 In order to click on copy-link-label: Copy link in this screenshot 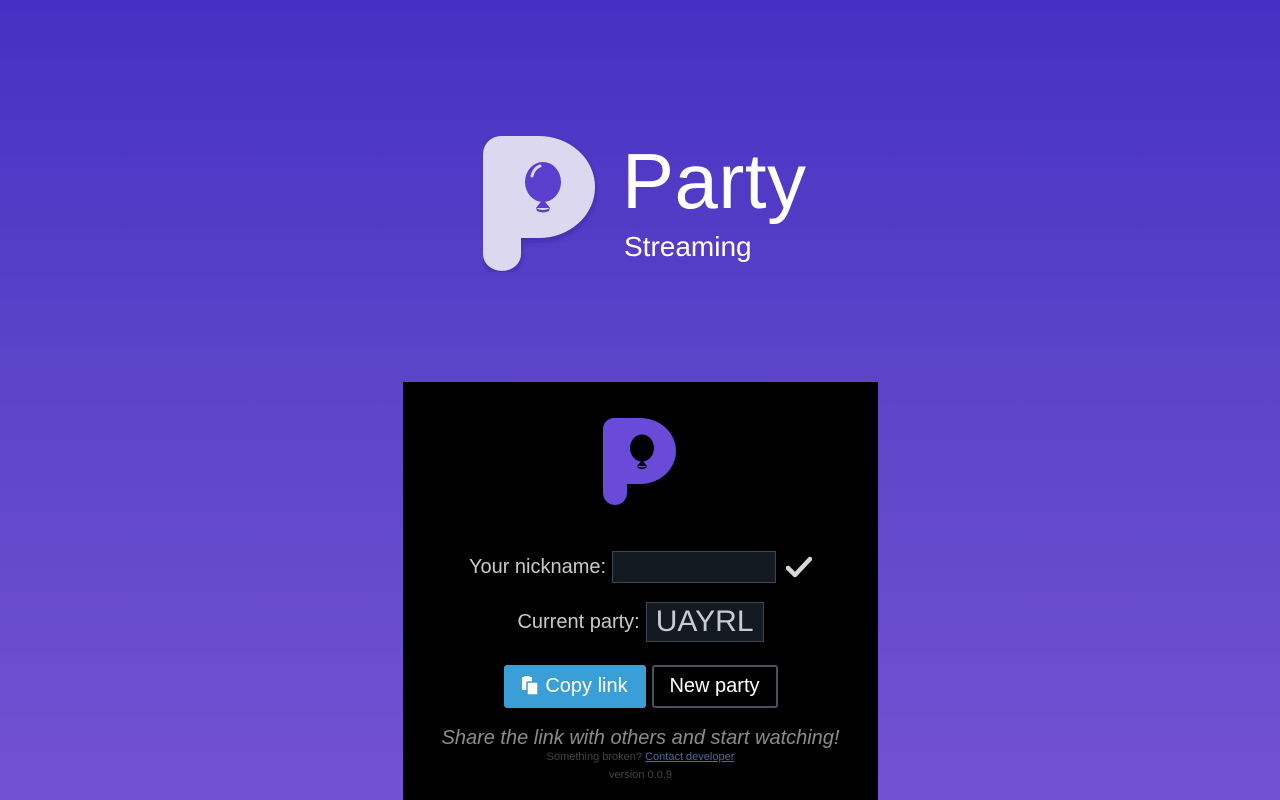, I will do `click(586, 685)`.